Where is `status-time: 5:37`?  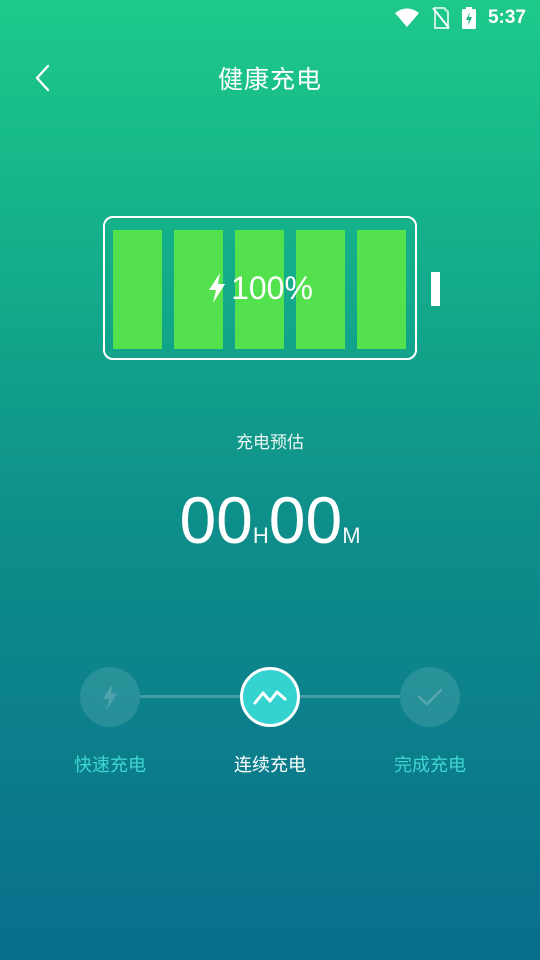
status-time: 5:37 is located at coordinates (506, 17).